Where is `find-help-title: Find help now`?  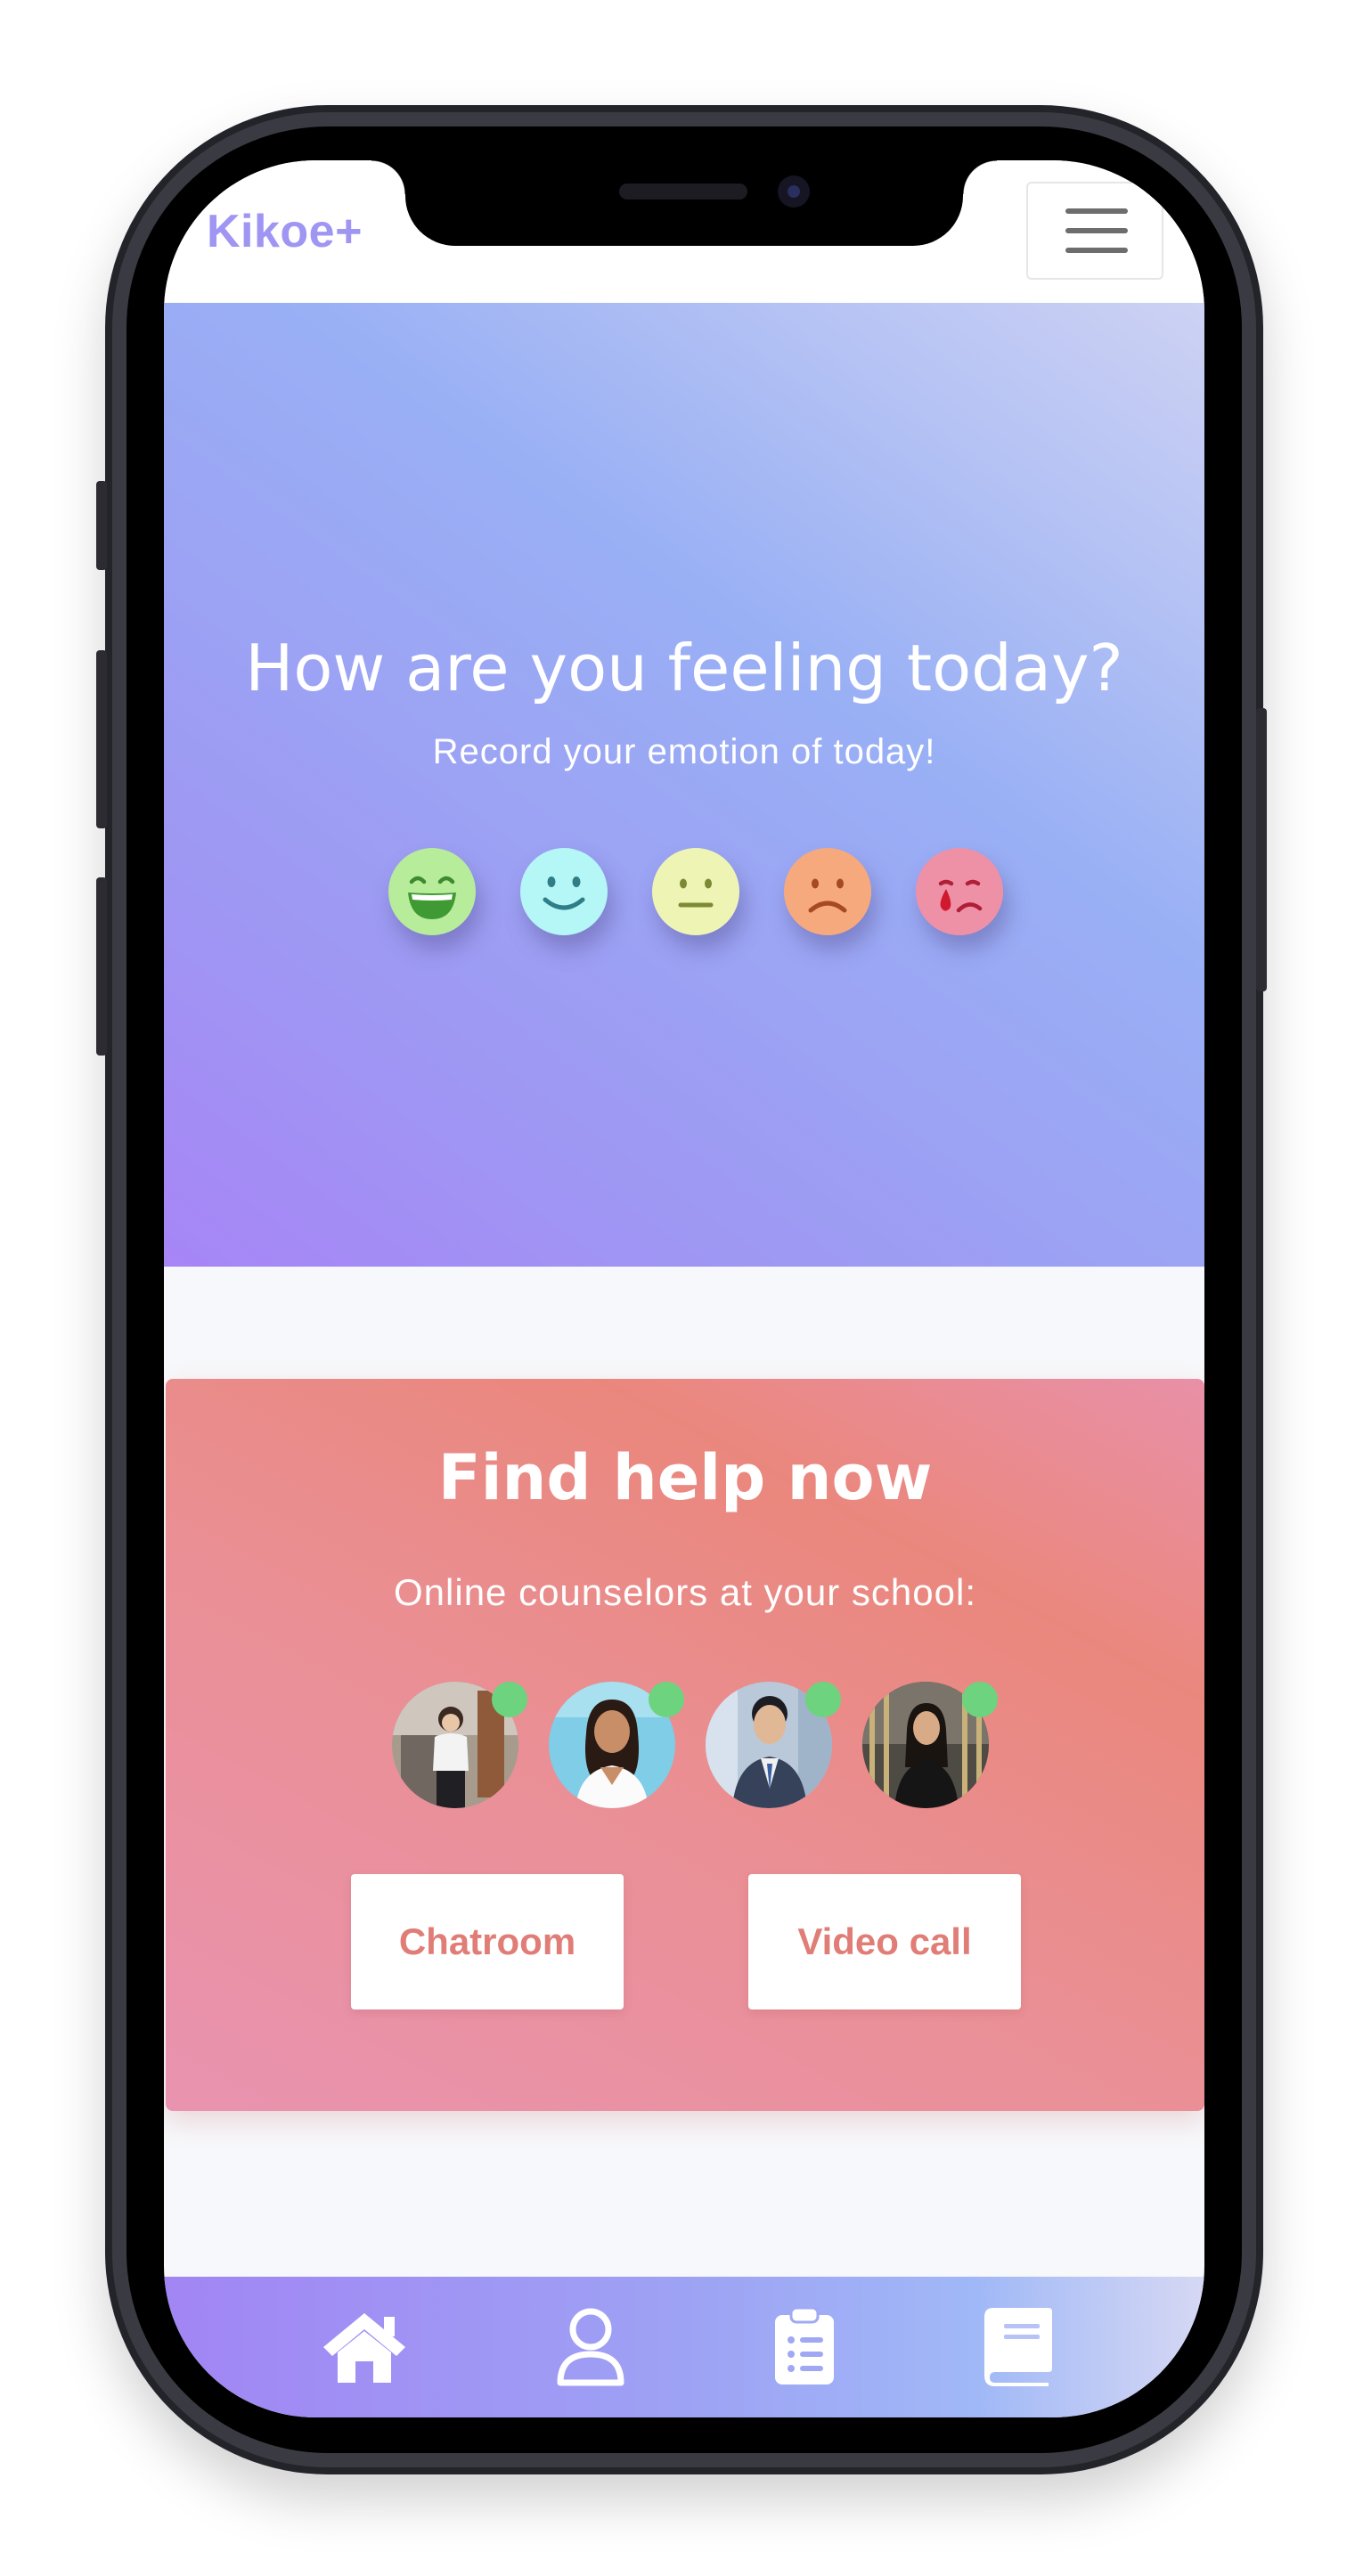
find-help-title: Find help now is located at coordinates (685, 1477).